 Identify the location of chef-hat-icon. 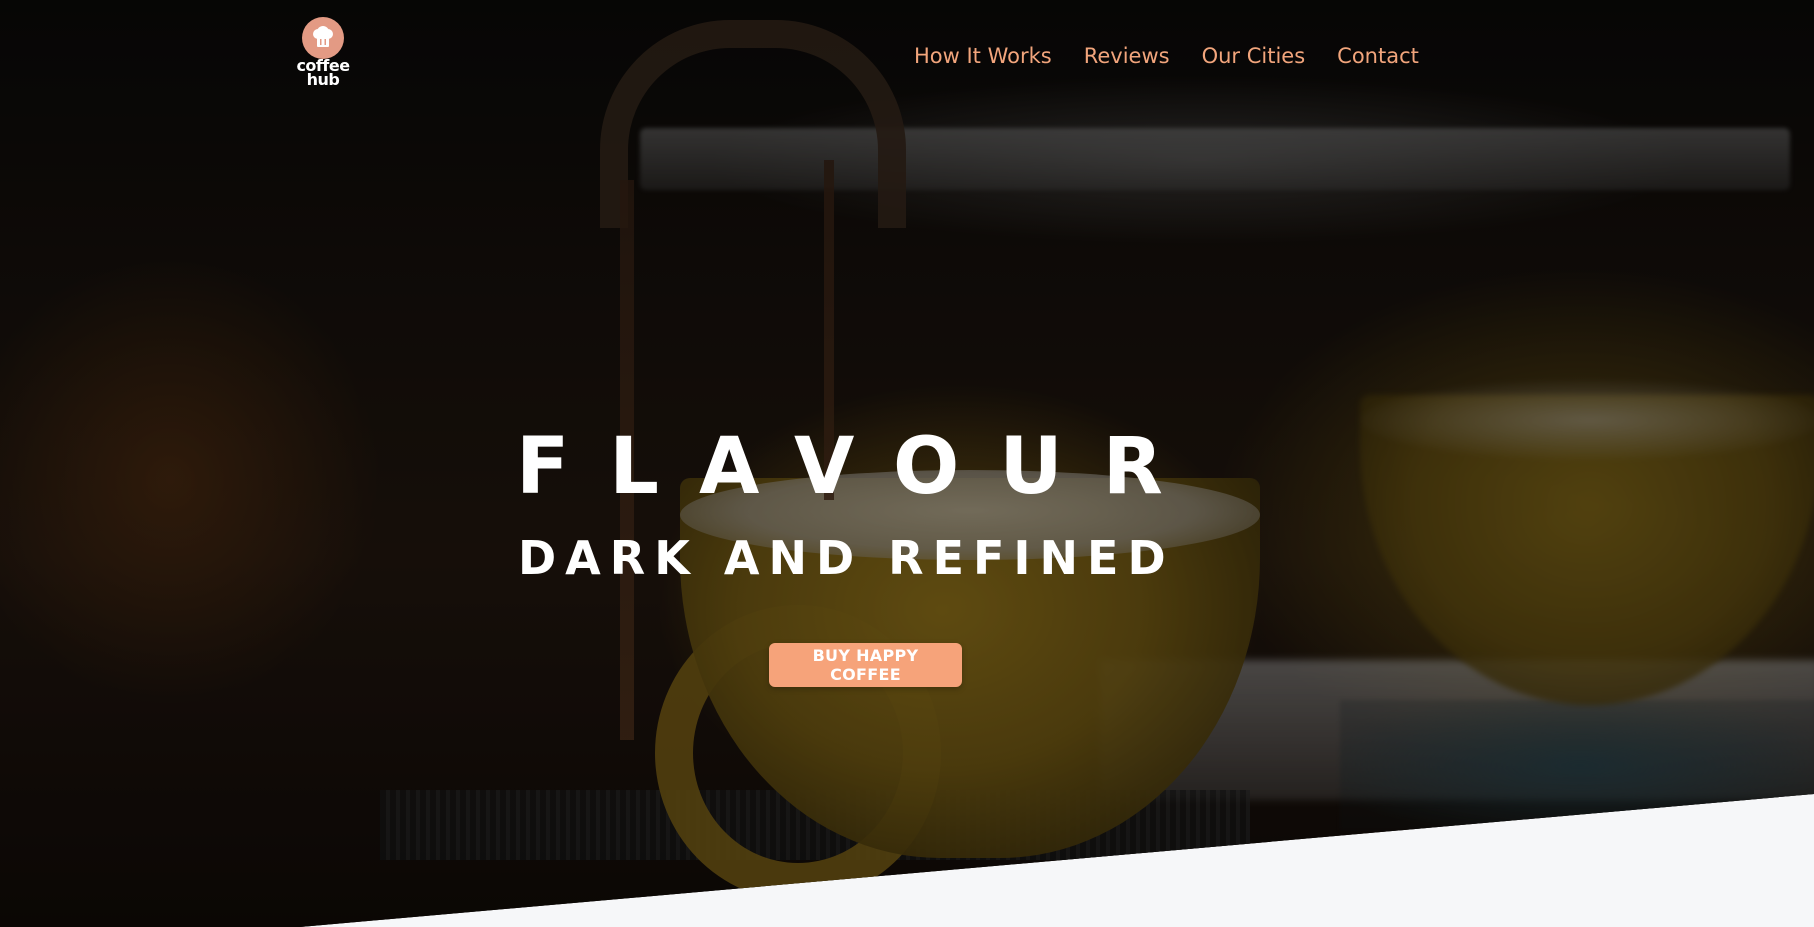
(323, 36).